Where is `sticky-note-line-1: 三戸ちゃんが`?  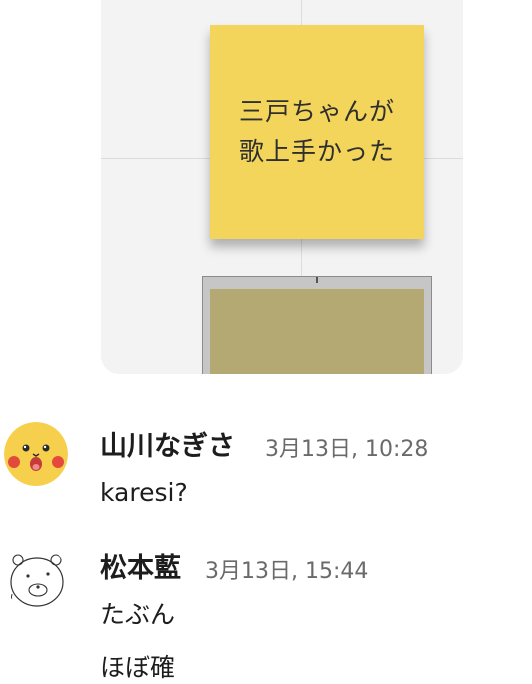 sticky-note-line-1: 三戸ちゃんが is located at coordinates (316, 111).